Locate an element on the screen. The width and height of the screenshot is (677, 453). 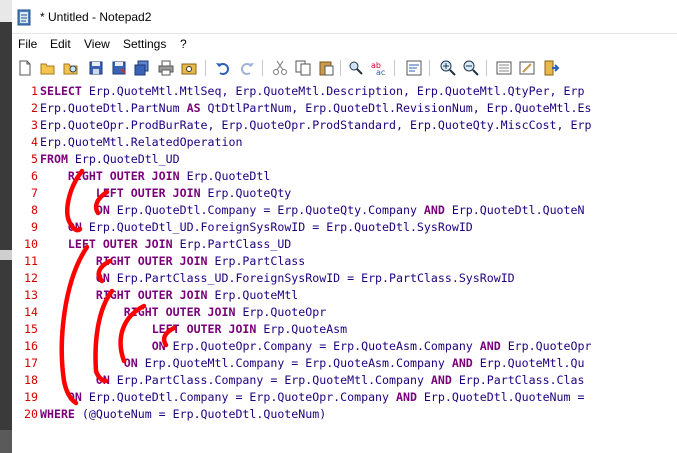
line-number: 10 is located at coordinates (31, 244).